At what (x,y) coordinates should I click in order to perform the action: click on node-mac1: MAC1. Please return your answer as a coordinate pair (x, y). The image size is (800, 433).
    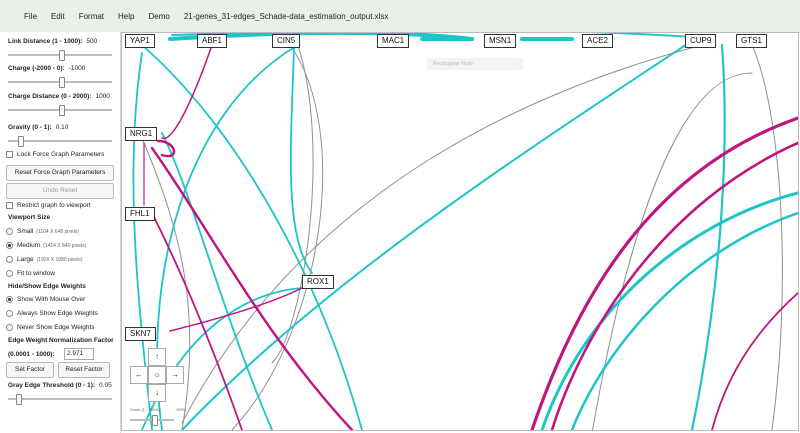
    Looking at the image, I should click on (393, 41).